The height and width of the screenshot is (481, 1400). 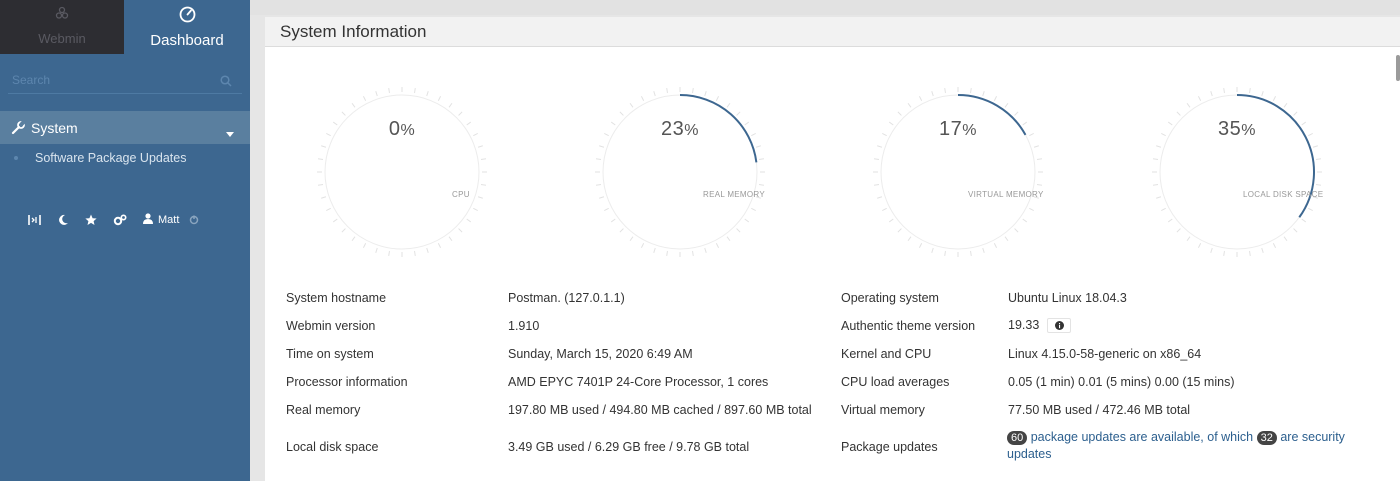 What do you see at coordinates (1283, 194) in the screenshot?
I see `local-disk-space-gauge-label: LOCAL DISK SPACE` at bounding box center [1283, 194].